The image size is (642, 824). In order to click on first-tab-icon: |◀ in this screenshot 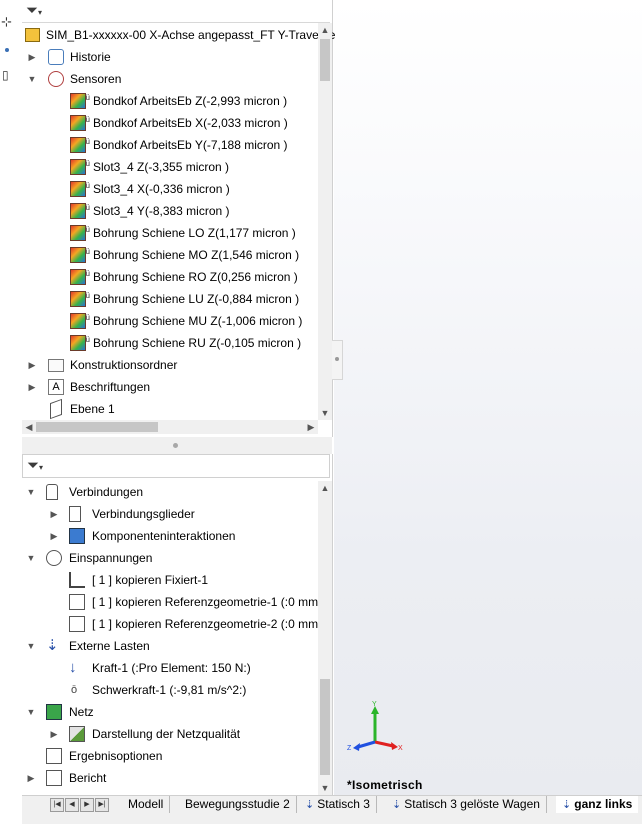, I will do `click(57, 805)`.